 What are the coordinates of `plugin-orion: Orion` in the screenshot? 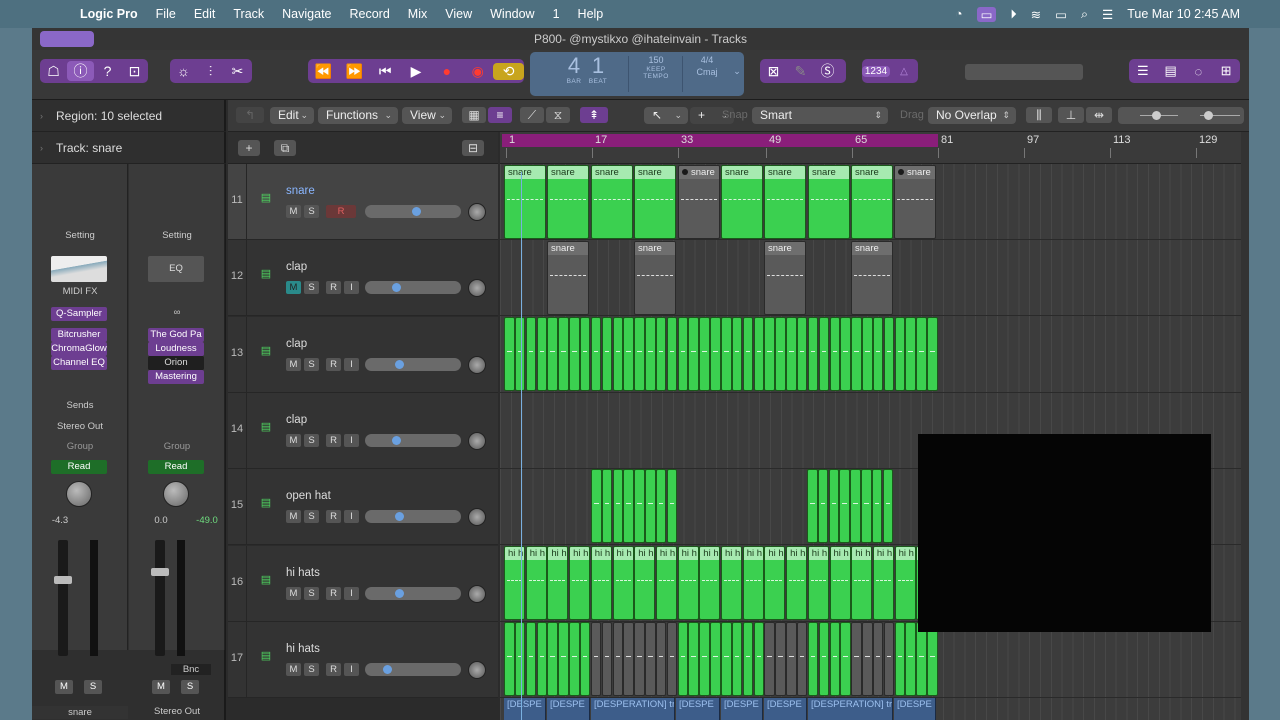 It's located at (176, 363).